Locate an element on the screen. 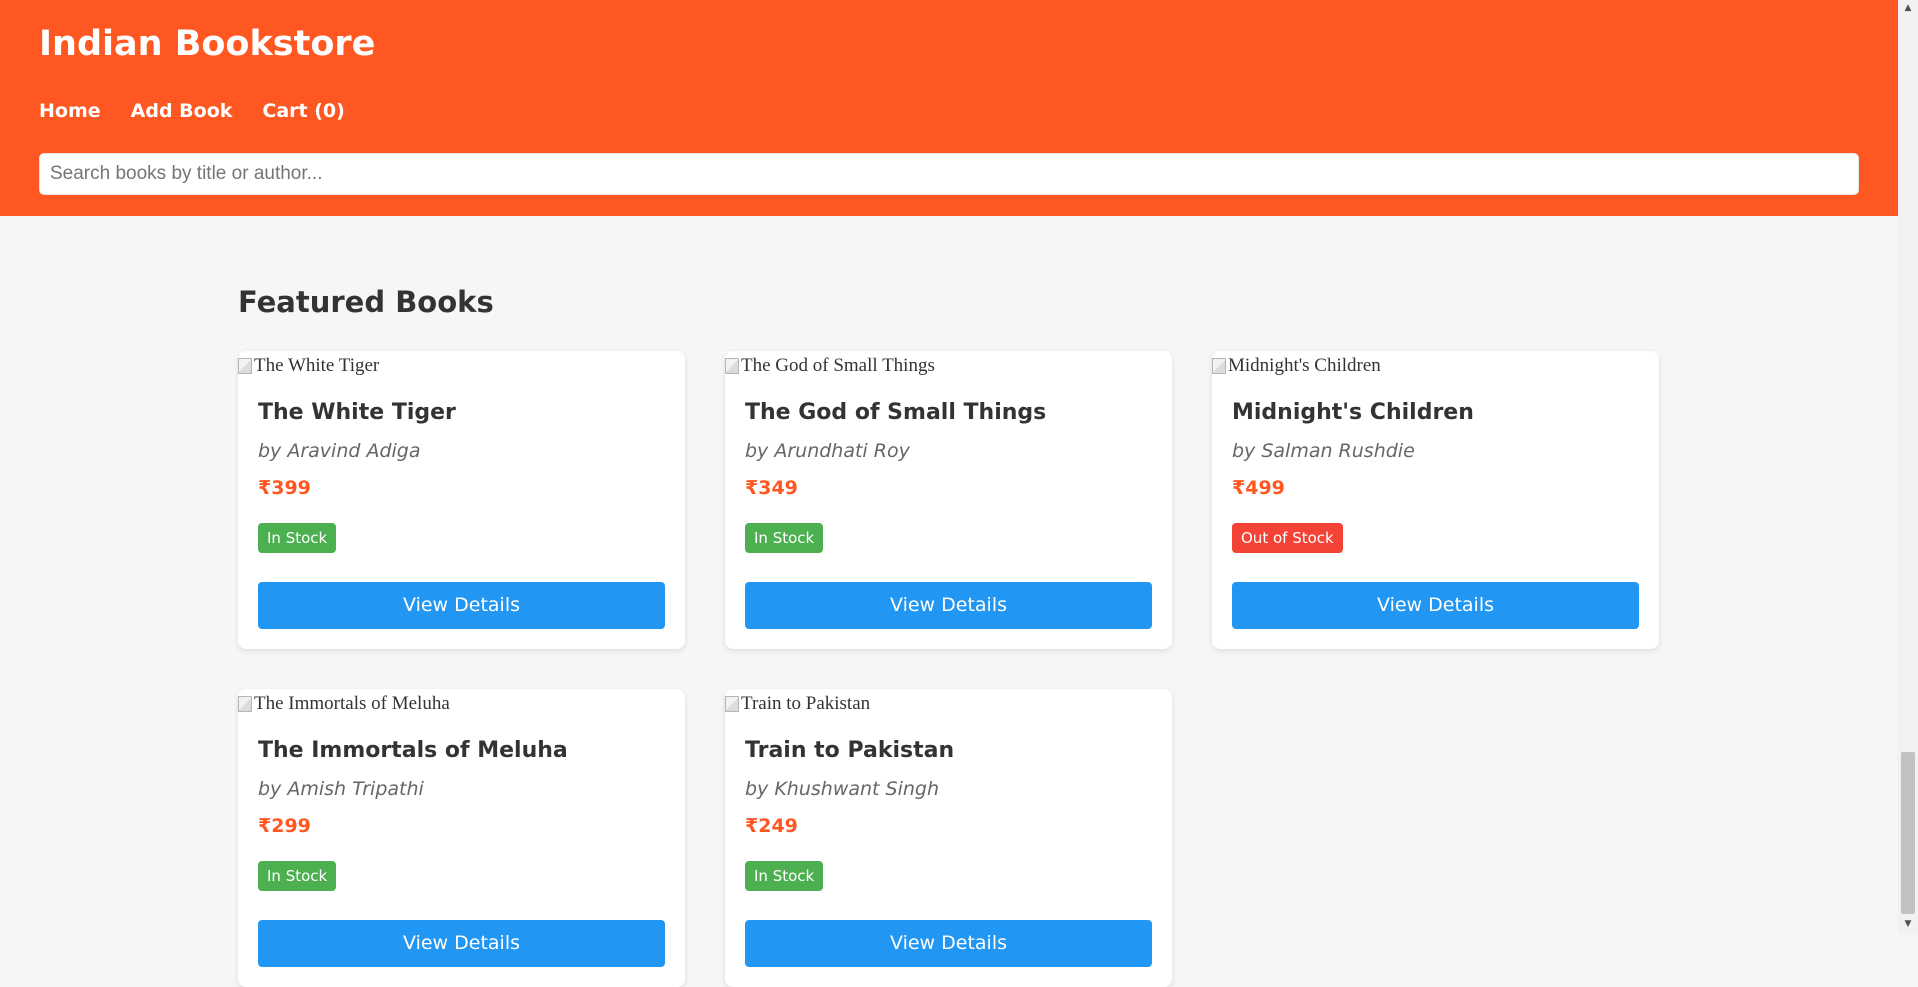 The height and width of the screenshot is (987, 1918). book-author: by Salman Rushdie is located at coordinates (1323, 451).